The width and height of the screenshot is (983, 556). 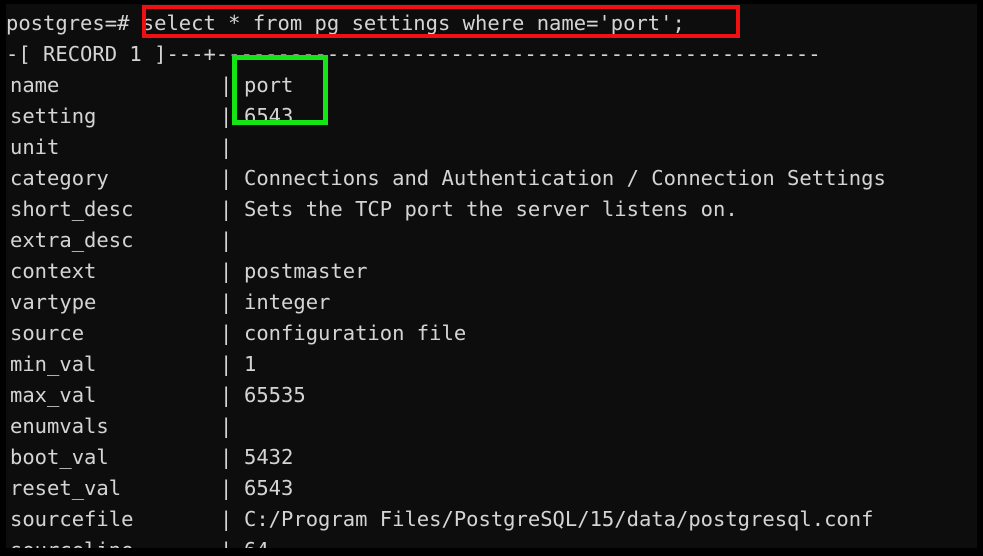 I want to click on table-row: source | configuration file, so click(x=236, y=333).